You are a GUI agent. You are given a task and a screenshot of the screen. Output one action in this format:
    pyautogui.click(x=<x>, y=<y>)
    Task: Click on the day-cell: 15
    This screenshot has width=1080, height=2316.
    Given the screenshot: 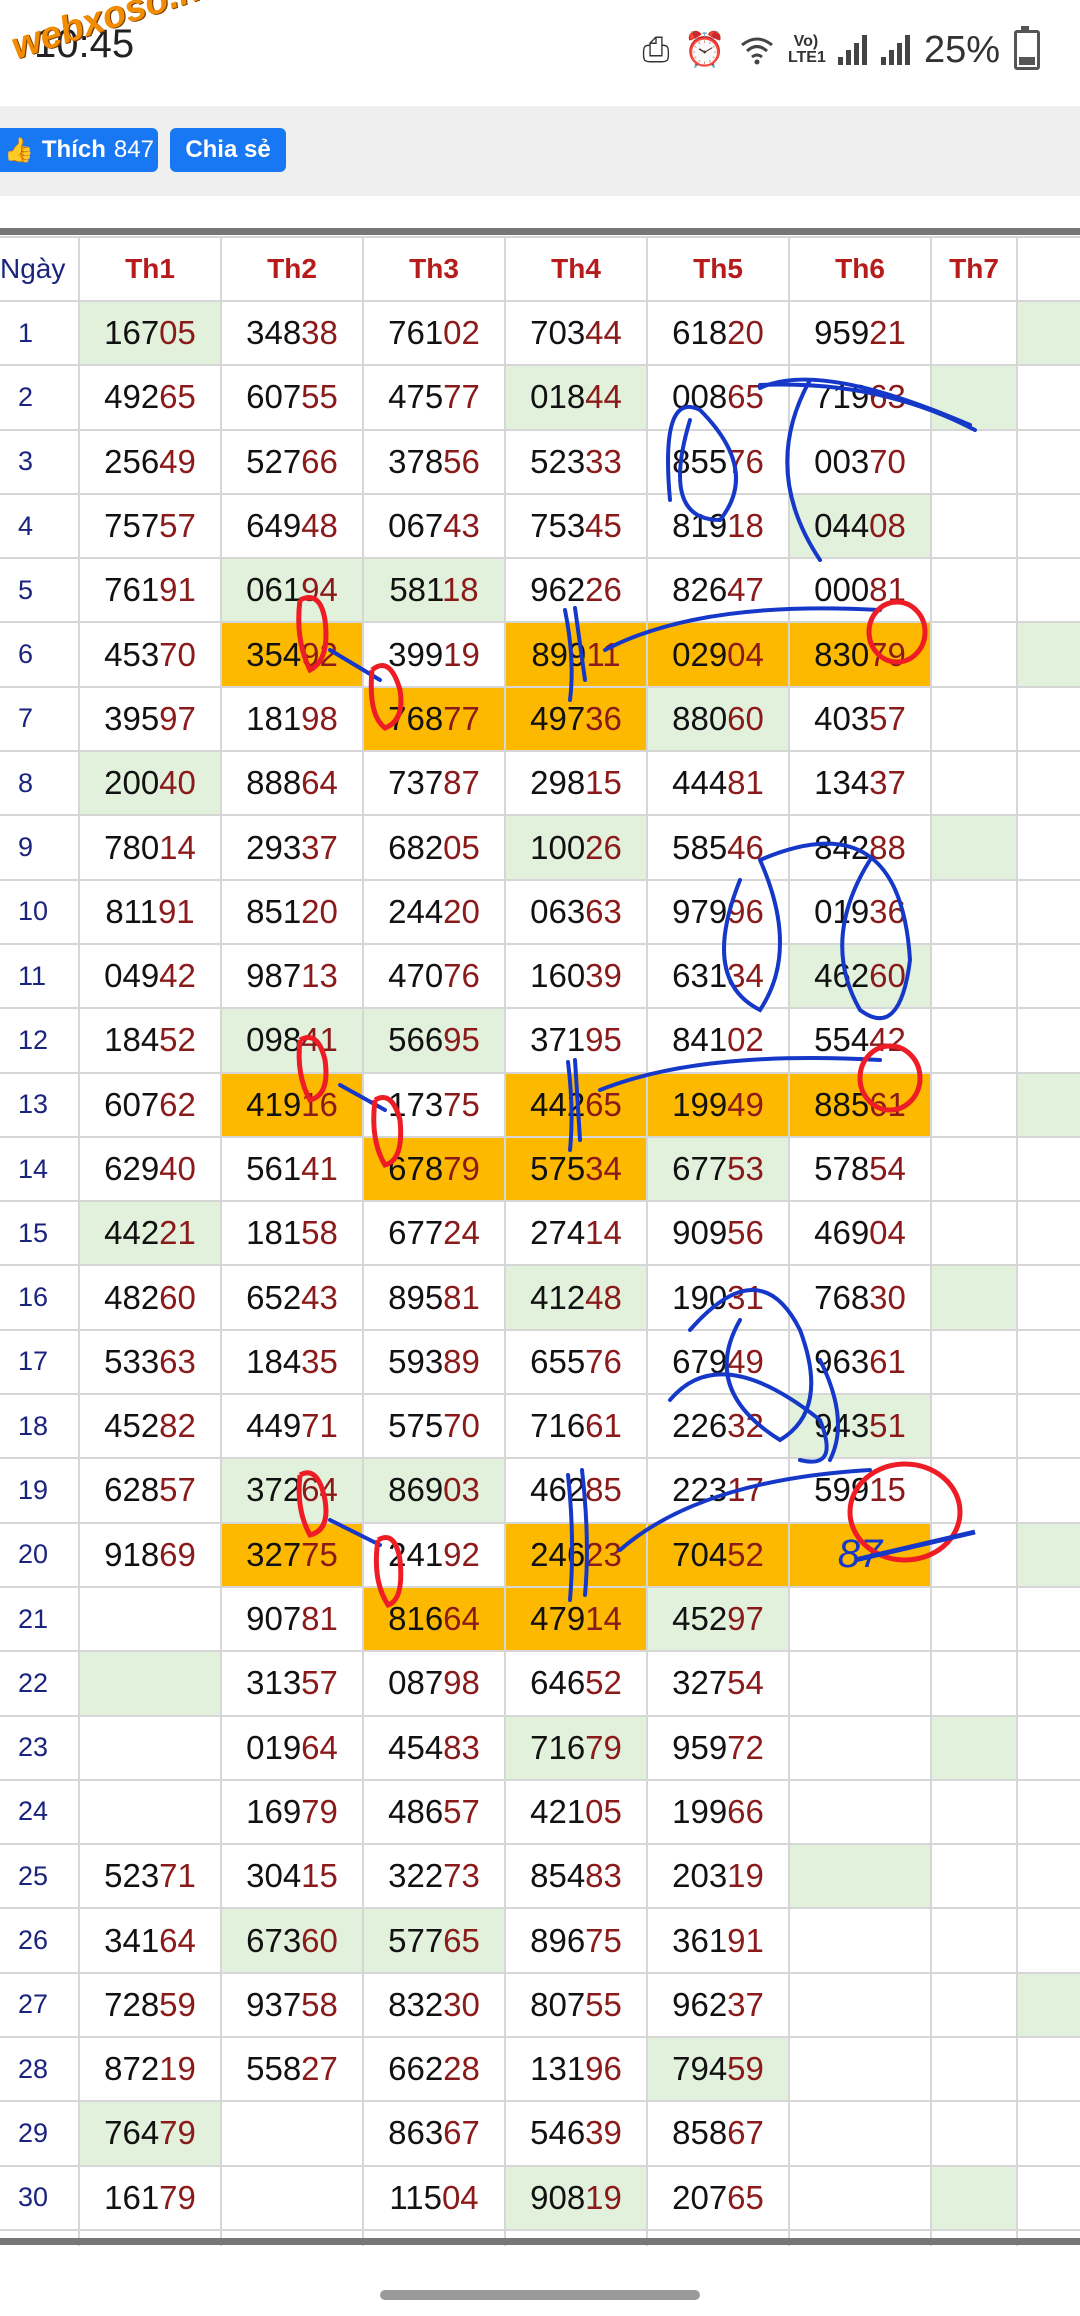 What is the action you would take?
    pyautogui.click(x=40, y=1233)
    